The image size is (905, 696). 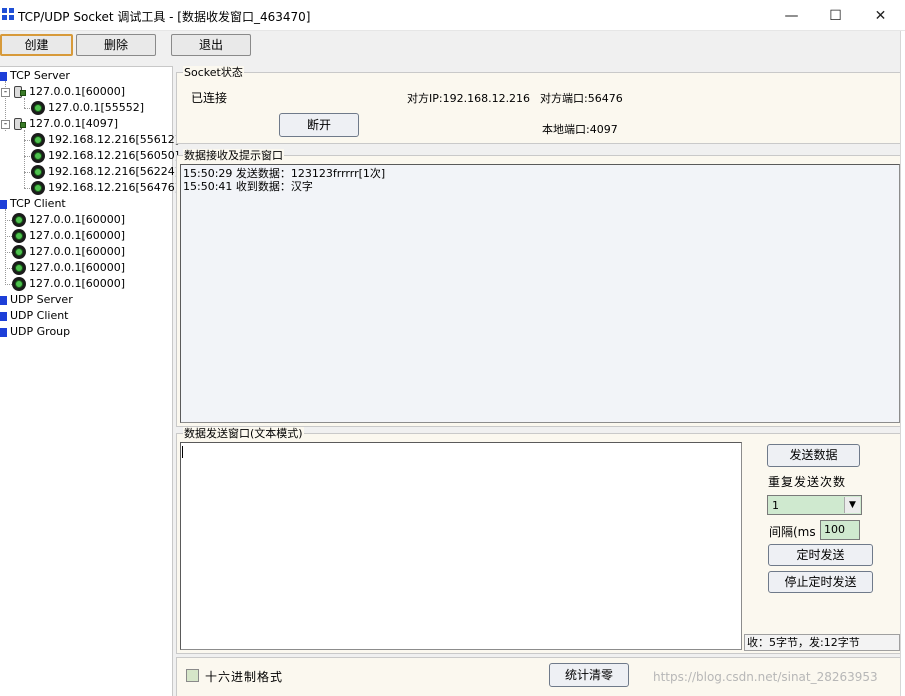 What do you see at coordinates (96, 107) in the screenshot?
I see `tree-label: 127.0.0.1[55552]` at bounding box center [96, 107].